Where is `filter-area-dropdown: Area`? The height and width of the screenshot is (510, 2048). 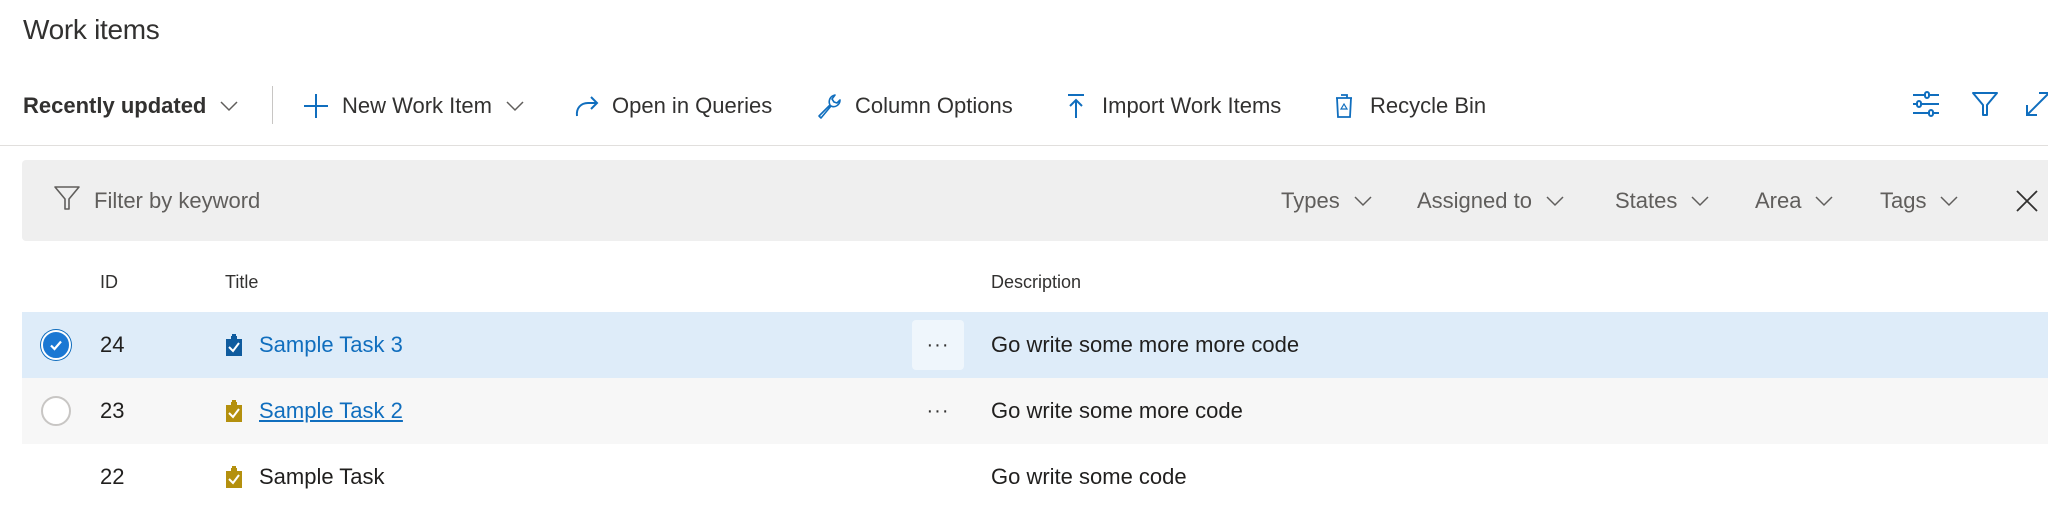 filter-area-dropdown: Area is located at coordinates (1794, 200).